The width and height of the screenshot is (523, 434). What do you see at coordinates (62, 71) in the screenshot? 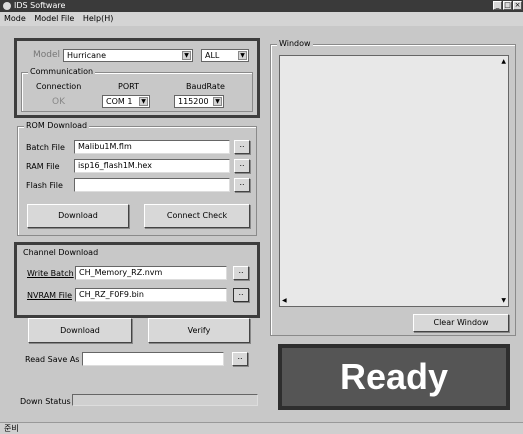
I see `communication-title: Communication` at bounding box center [62, 71].